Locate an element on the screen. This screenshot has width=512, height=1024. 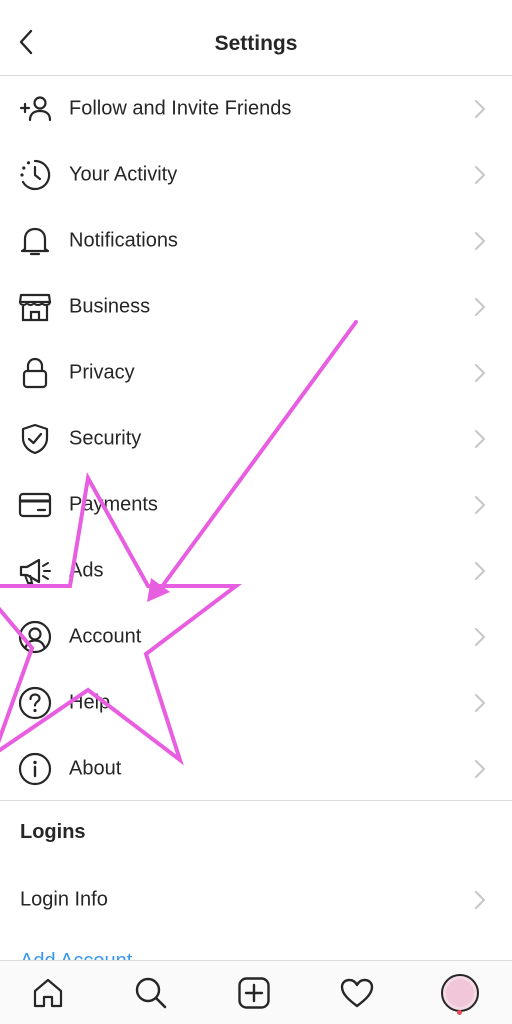
menu-item-label: Notifications is located at coordinates (123, 240).